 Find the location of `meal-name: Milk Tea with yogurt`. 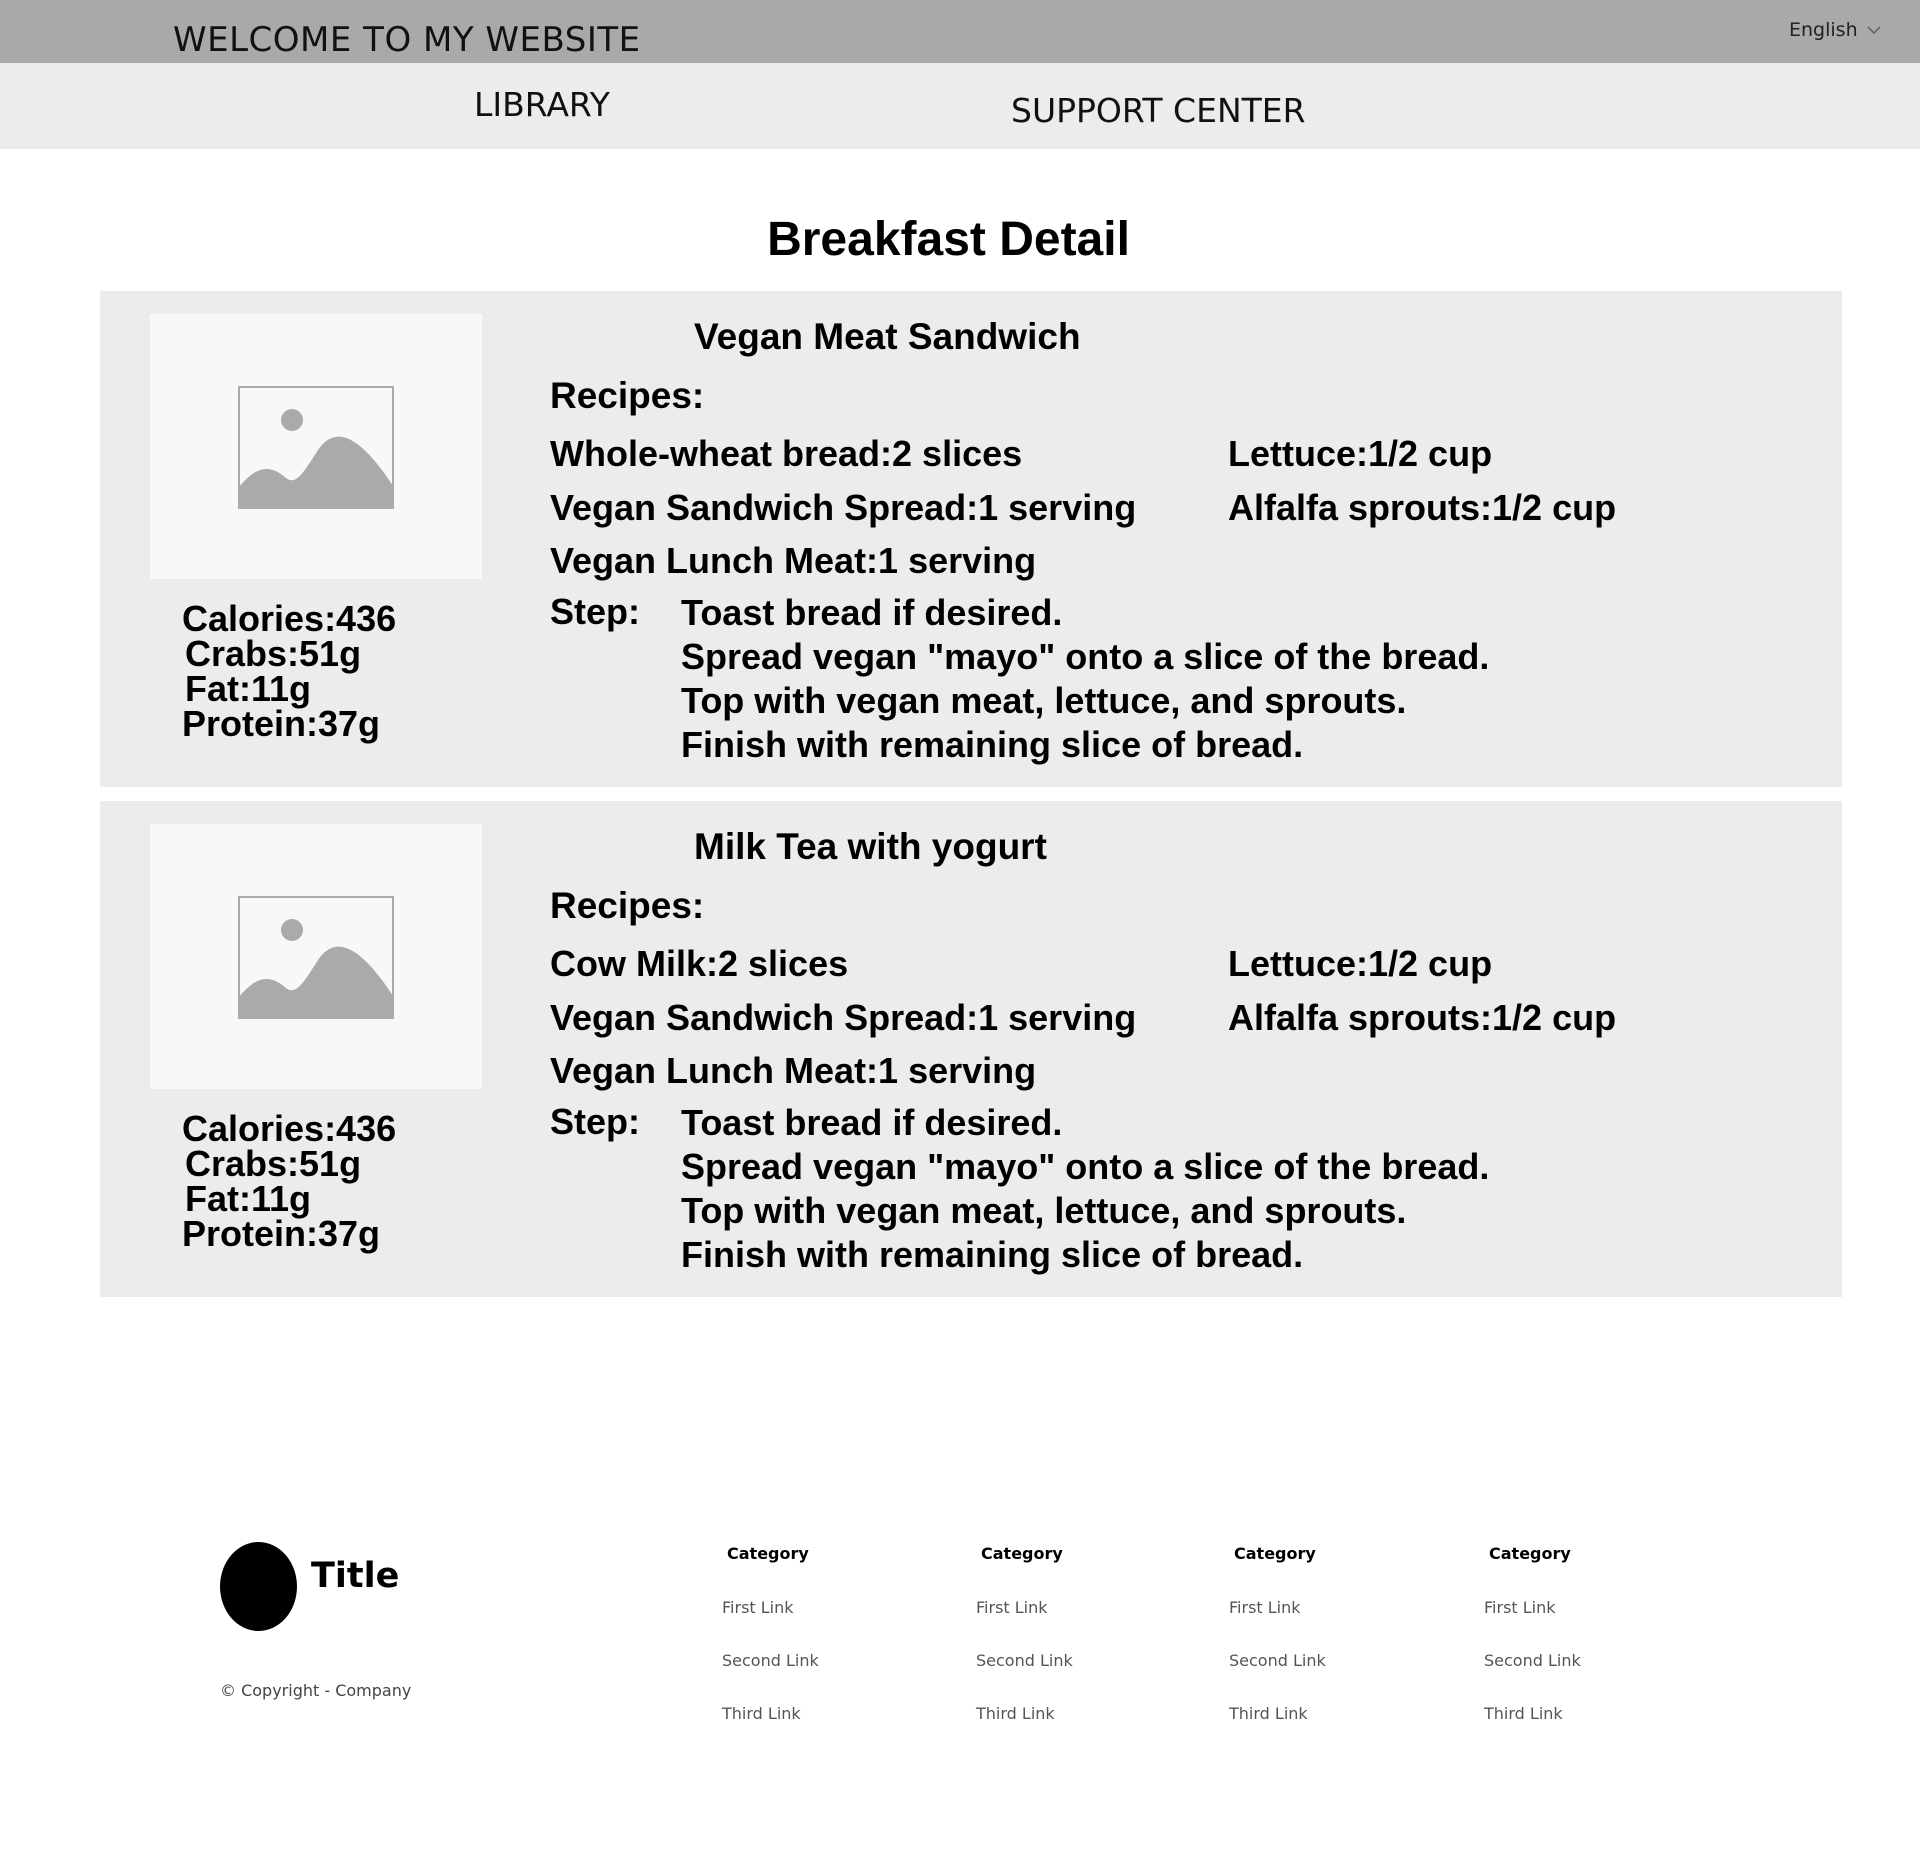

meal-name: Milk Tea with yogurt is located at coordinates (870, 846).